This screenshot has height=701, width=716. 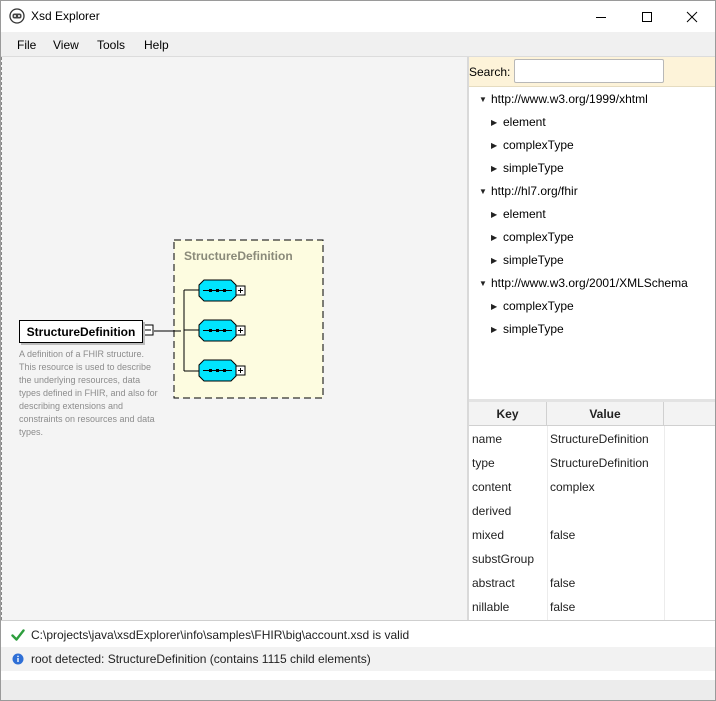 I want to click on column-header-key: Key, so click(x=508, y=414).